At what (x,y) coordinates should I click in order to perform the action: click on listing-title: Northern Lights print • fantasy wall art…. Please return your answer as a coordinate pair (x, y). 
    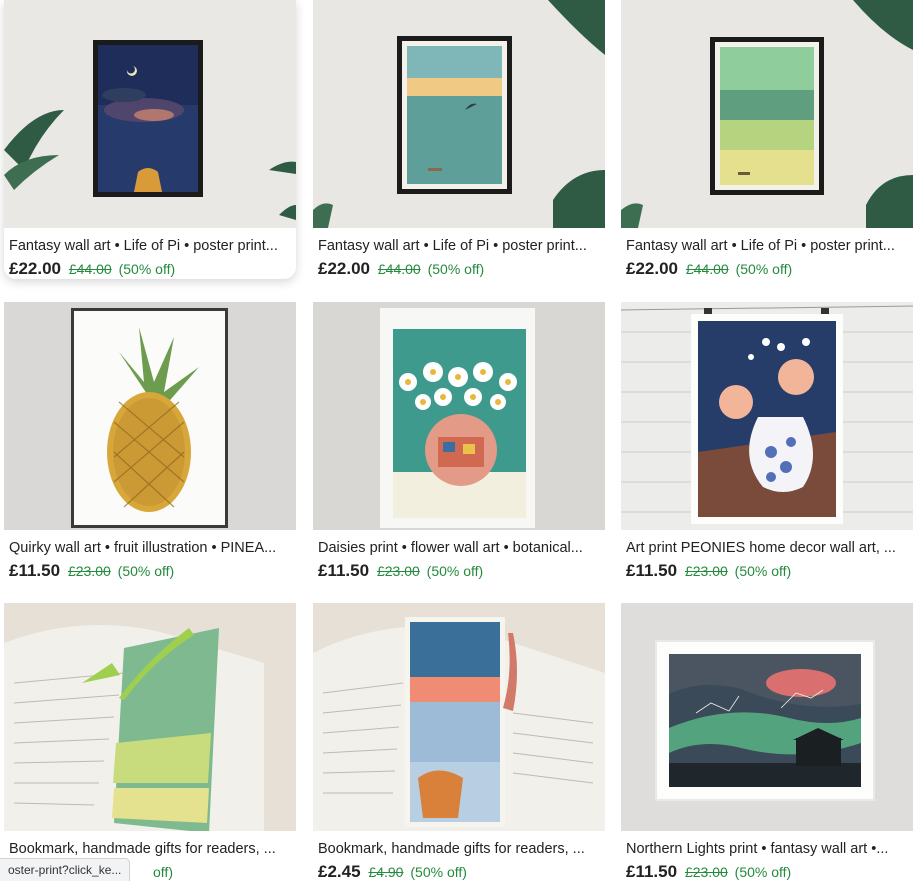
    Looking at the image, I should click on (768, 849).